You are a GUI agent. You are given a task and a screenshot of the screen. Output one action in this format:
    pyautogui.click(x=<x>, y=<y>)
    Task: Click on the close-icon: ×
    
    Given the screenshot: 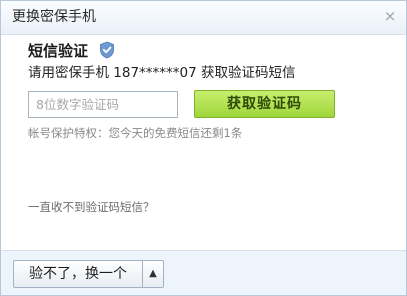 What is the action you would take?
    pyautogui.click(x=390, y=16)
    